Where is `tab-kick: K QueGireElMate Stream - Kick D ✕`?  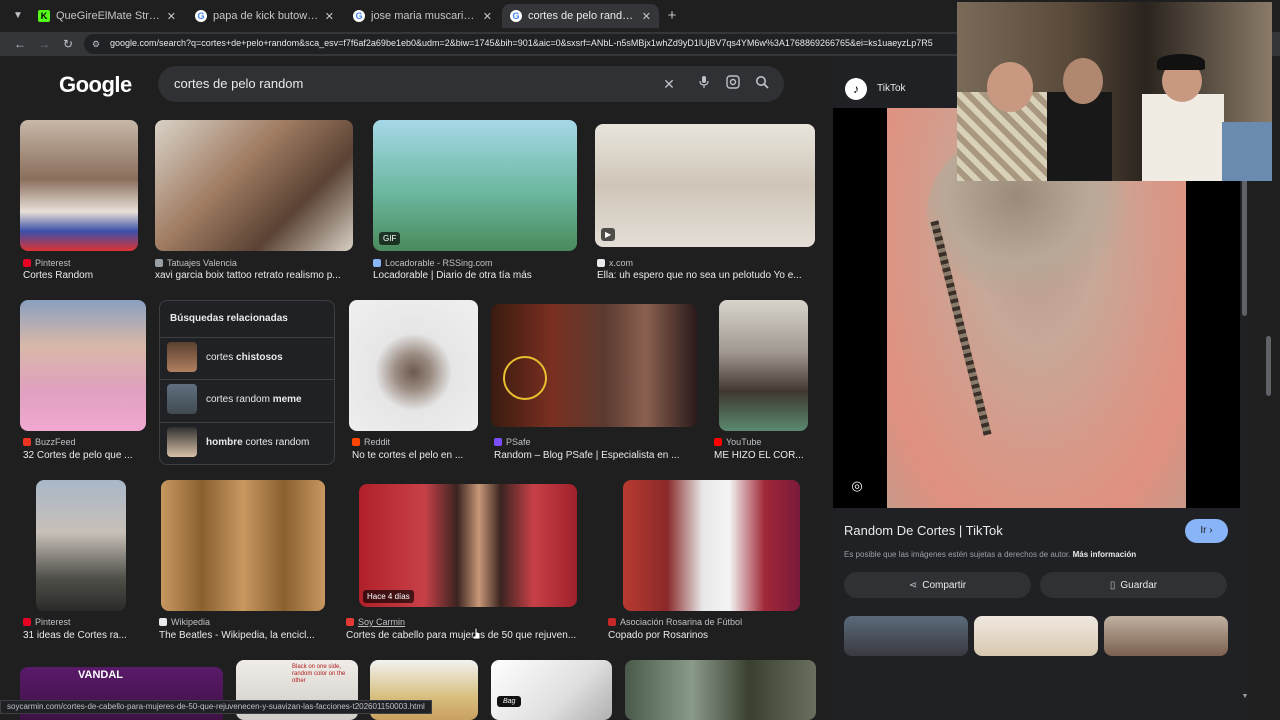
tab-kick: K QueGireElMate Stream - Kick D ✕ is located at coordinates (107, 16).